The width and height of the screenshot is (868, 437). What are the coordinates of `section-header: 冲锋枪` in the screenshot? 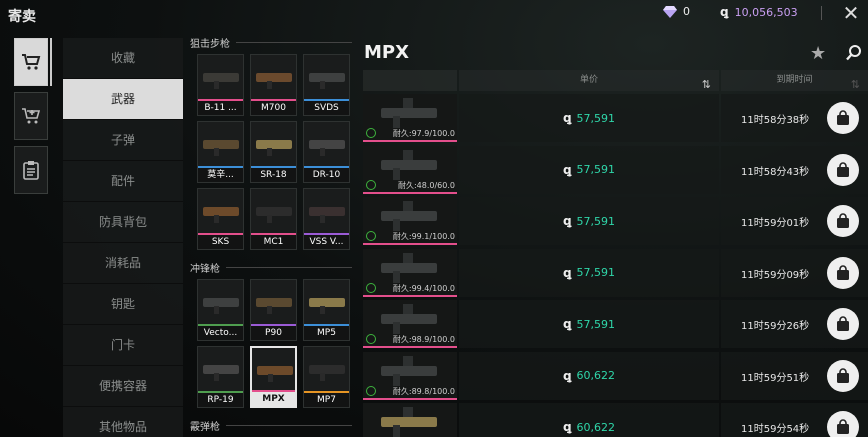 It's located at (271, 267).